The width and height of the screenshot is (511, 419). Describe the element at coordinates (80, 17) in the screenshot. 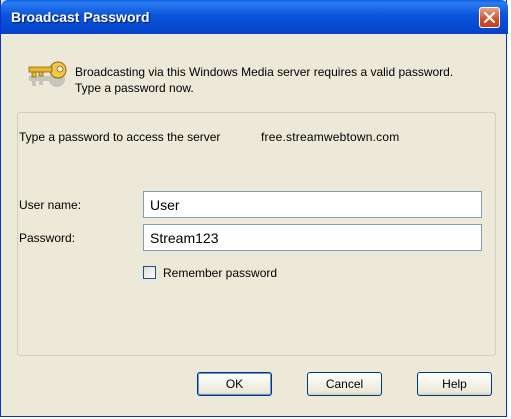

I see `window-title: Broadcast Password` at that location.